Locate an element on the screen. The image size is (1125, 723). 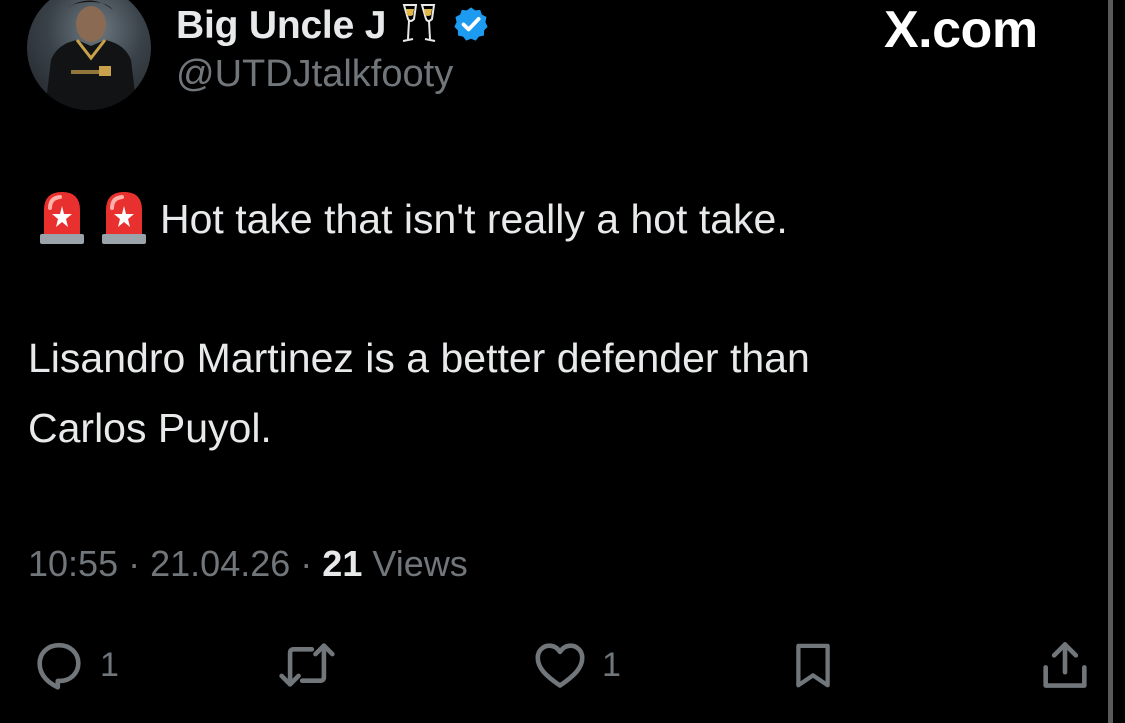
reply-icon is located at coordinates (59, 665).